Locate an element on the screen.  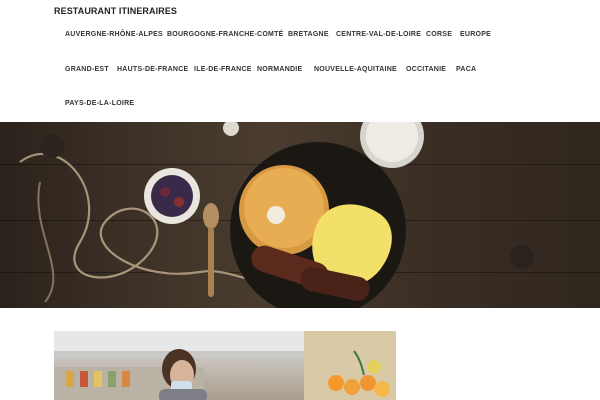
shopper-body-shape is located at coordinates (183, 394).